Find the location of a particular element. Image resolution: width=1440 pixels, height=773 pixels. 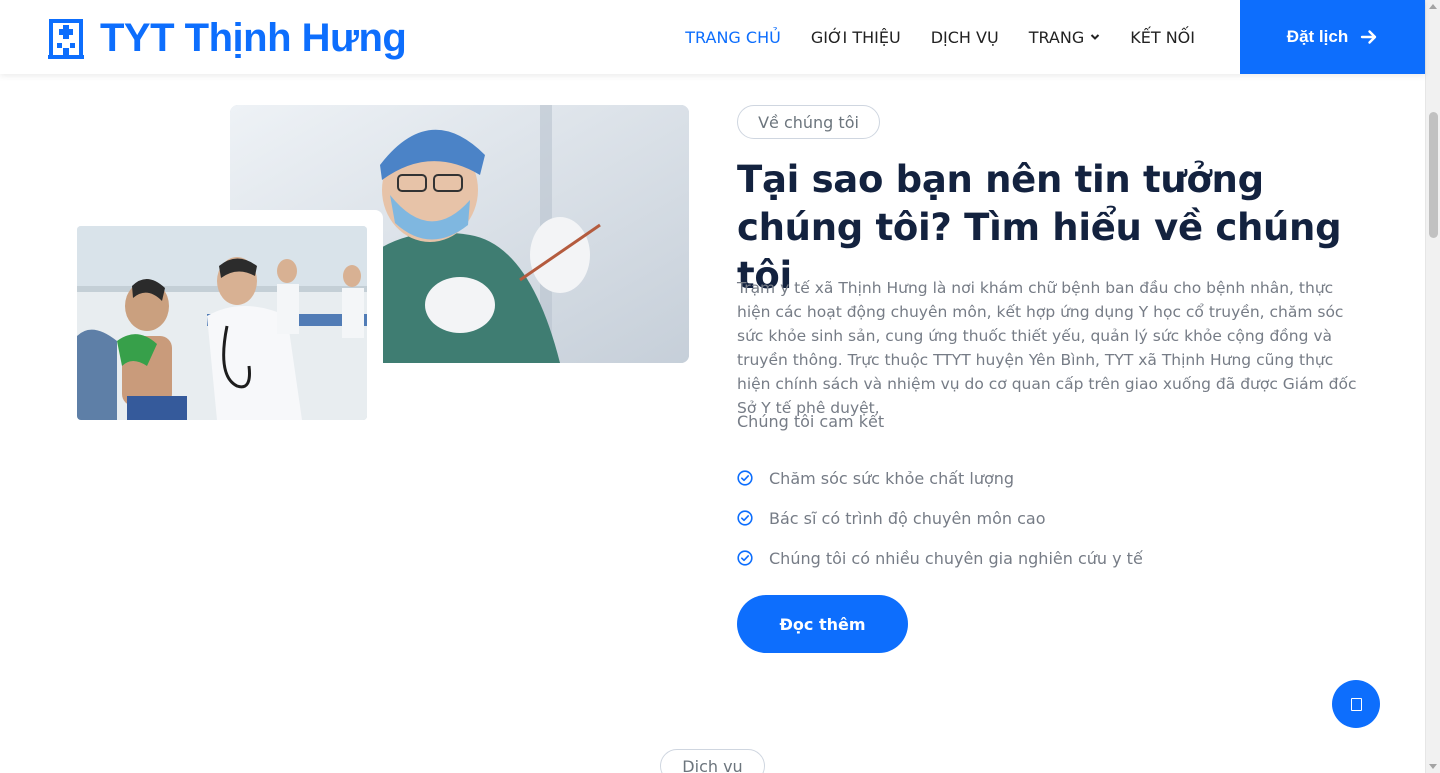

nav-item-label: TRANG CHỦ is located at coordinates (733, 37).